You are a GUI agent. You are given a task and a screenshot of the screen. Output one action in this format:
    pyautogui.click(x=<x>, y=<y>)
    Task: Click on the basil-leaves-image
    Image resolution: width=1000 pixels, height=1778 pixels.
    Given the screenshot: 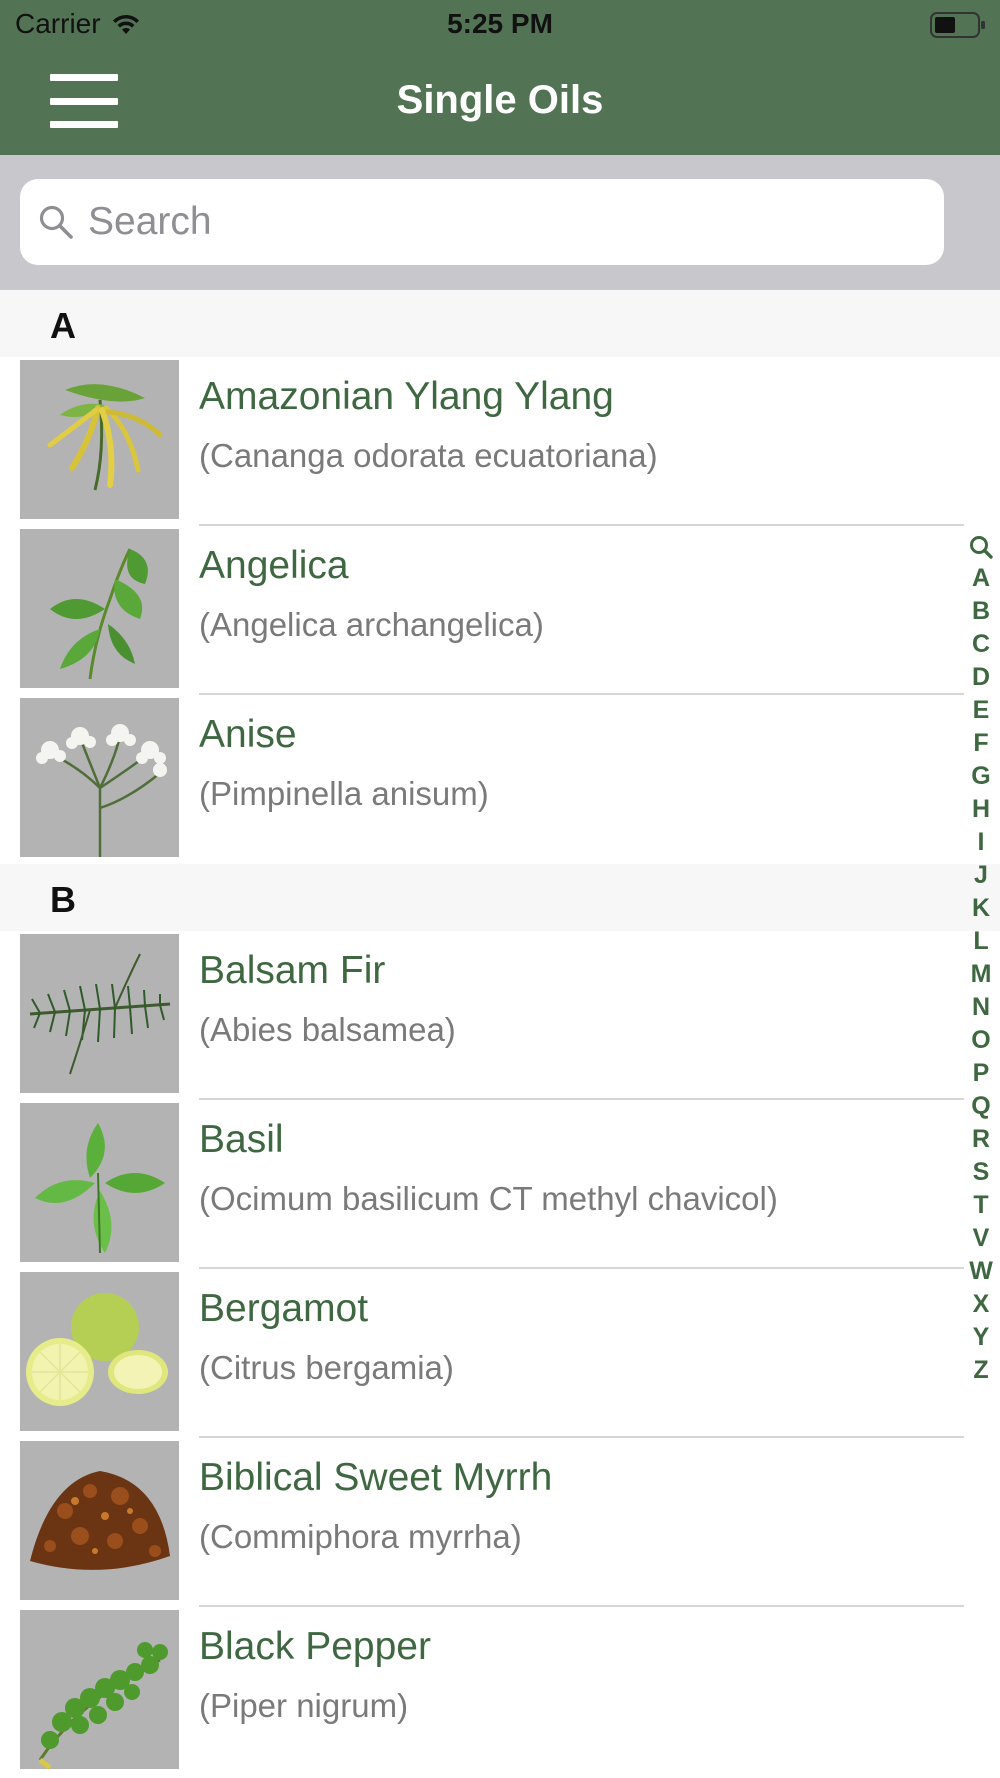 What is the action you would take?
    pyautogui.click(x=99, y=1182)
    